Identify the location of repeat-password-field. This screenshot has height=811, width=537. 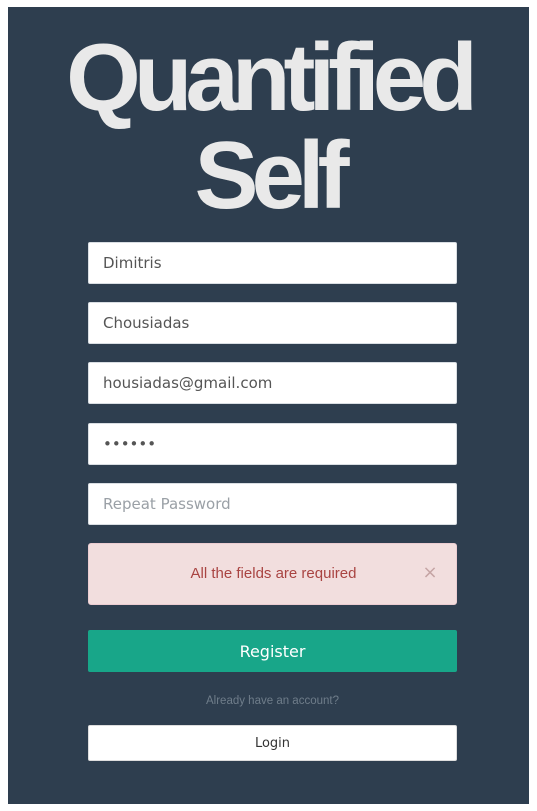
(272, 504).